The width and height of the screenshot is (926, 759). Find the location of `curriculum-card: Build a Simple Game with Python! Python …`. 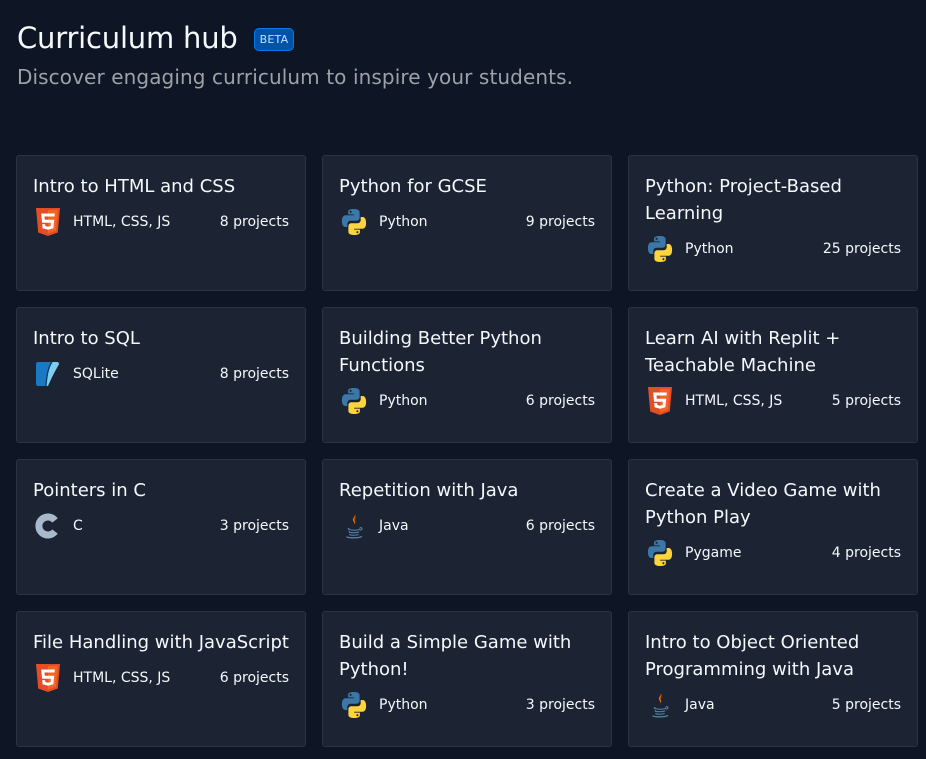

curriculum-card: Build a Simple Game with Python! Python … is located at coordinates (467, 679).